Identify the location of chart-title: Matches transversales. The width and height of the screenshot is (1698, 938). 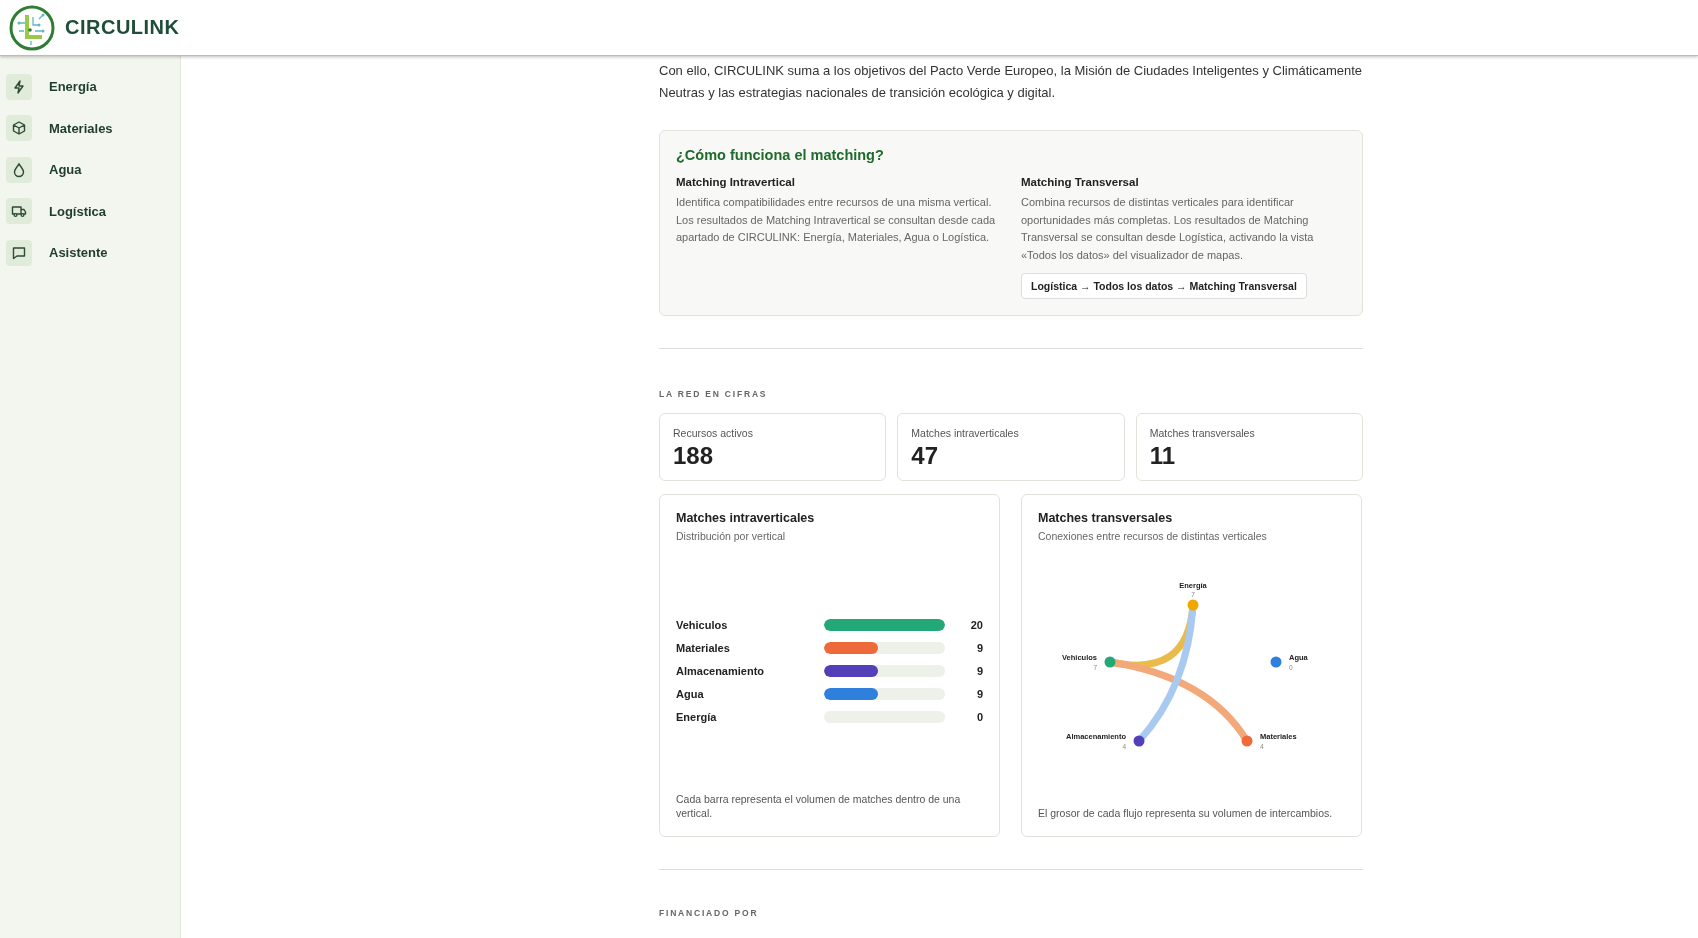
(1106, 518).